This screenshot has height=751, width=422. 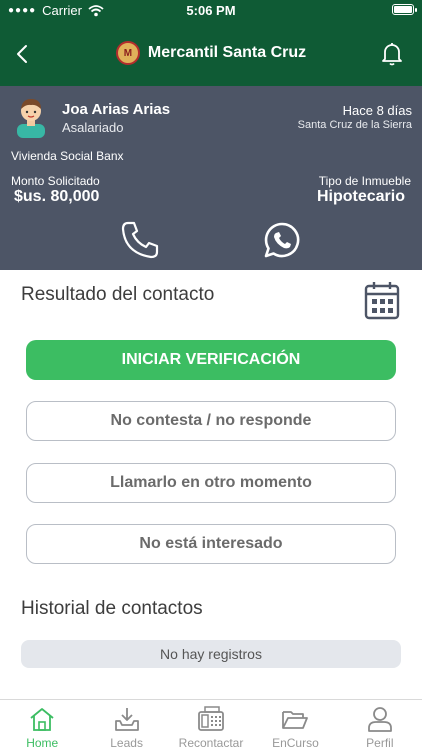 What do you see at coordinates (295, 743) in the screenshot?
I see `tab-encurso-label: EnCurso` at bounding box center [295, 743].